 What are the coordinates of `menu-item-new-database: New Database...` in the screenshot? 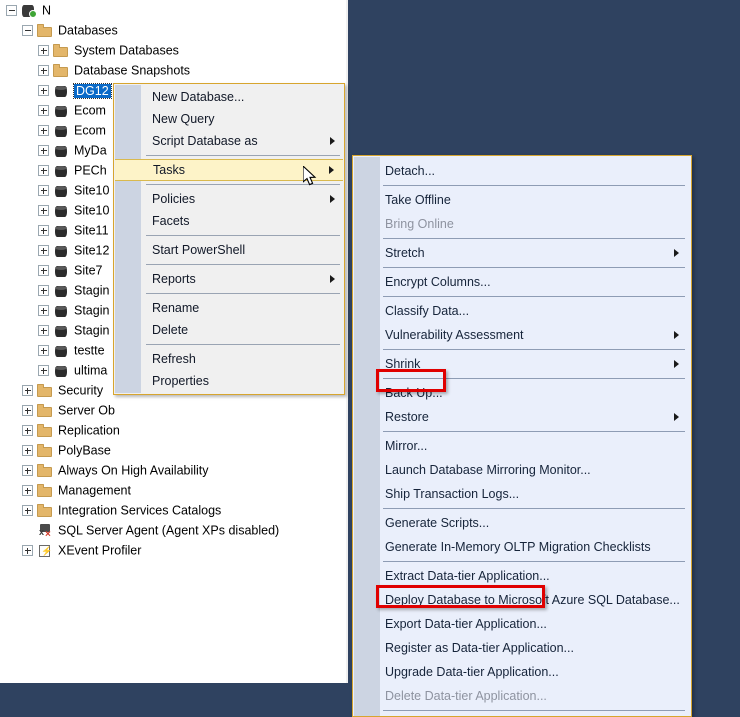 It's located at (229, 97).